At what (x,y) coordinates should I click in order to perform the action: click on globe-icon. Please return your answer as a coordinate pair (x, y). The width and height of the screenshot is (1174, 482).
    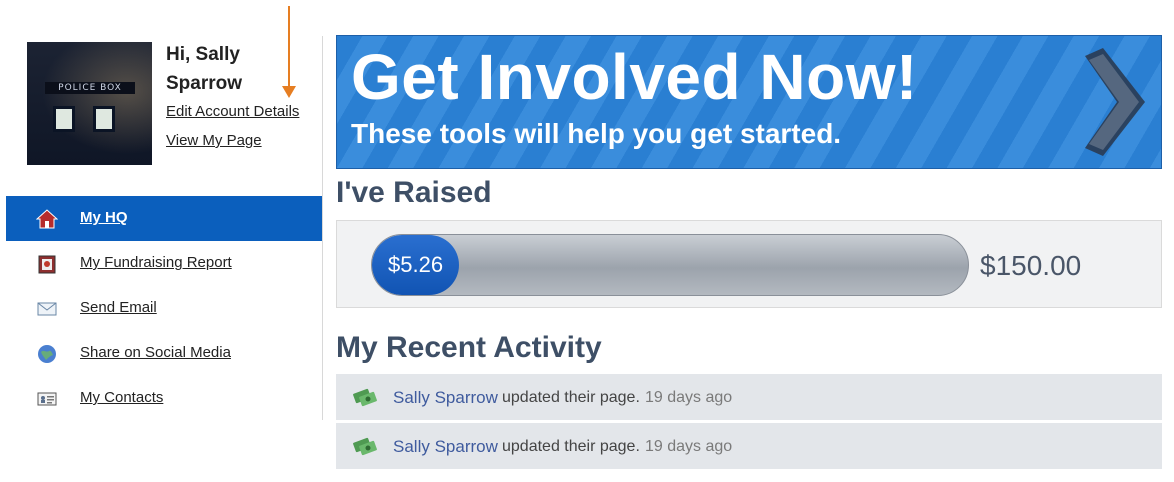
    Looking at the image, I should click on (47, 354).